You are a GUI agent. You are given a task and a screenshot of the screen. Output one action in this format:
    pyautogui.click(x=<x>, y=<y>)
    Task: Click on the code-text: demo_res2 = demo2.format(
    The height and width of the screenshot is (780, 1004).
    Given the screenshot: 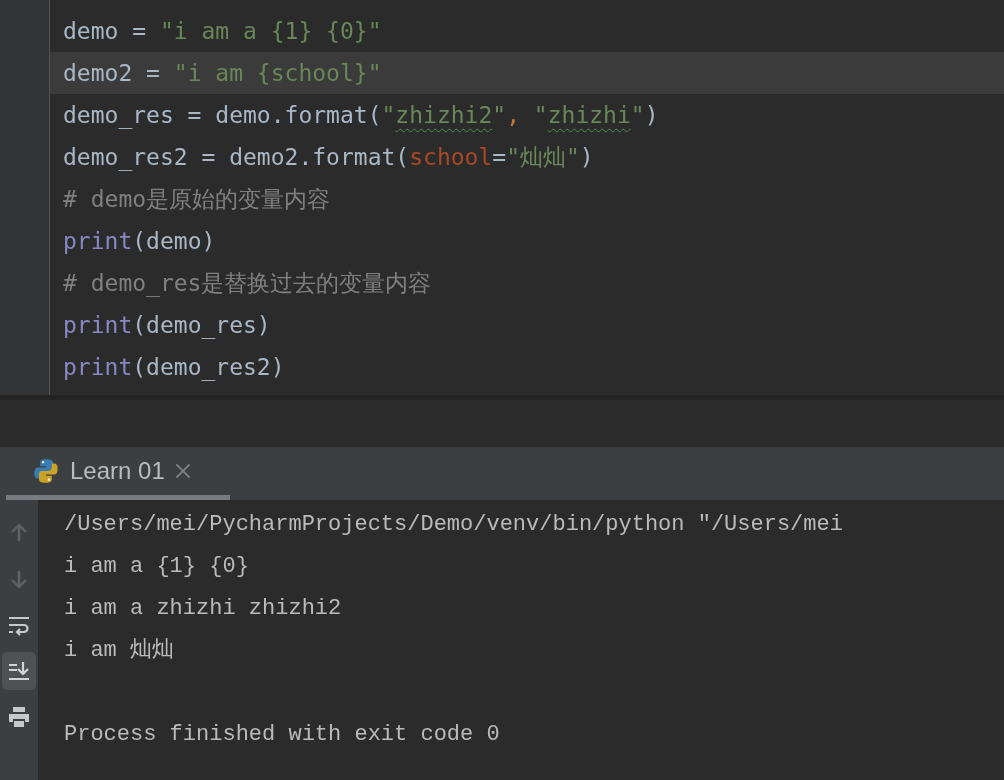 What is the action you would take?
    pyautogui.click(x=236, y=157)
    